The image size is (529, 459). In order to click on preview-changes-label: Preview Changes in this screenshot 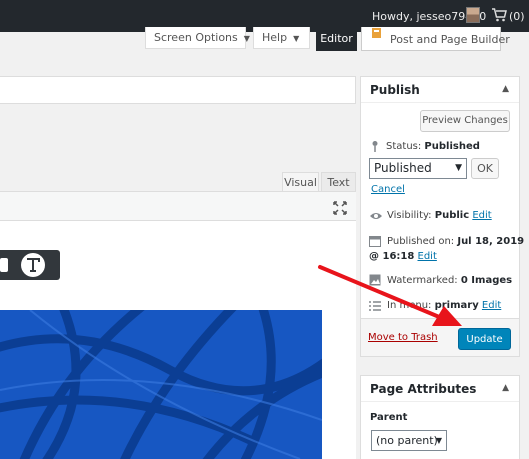, I will do `click(465, 120)`.